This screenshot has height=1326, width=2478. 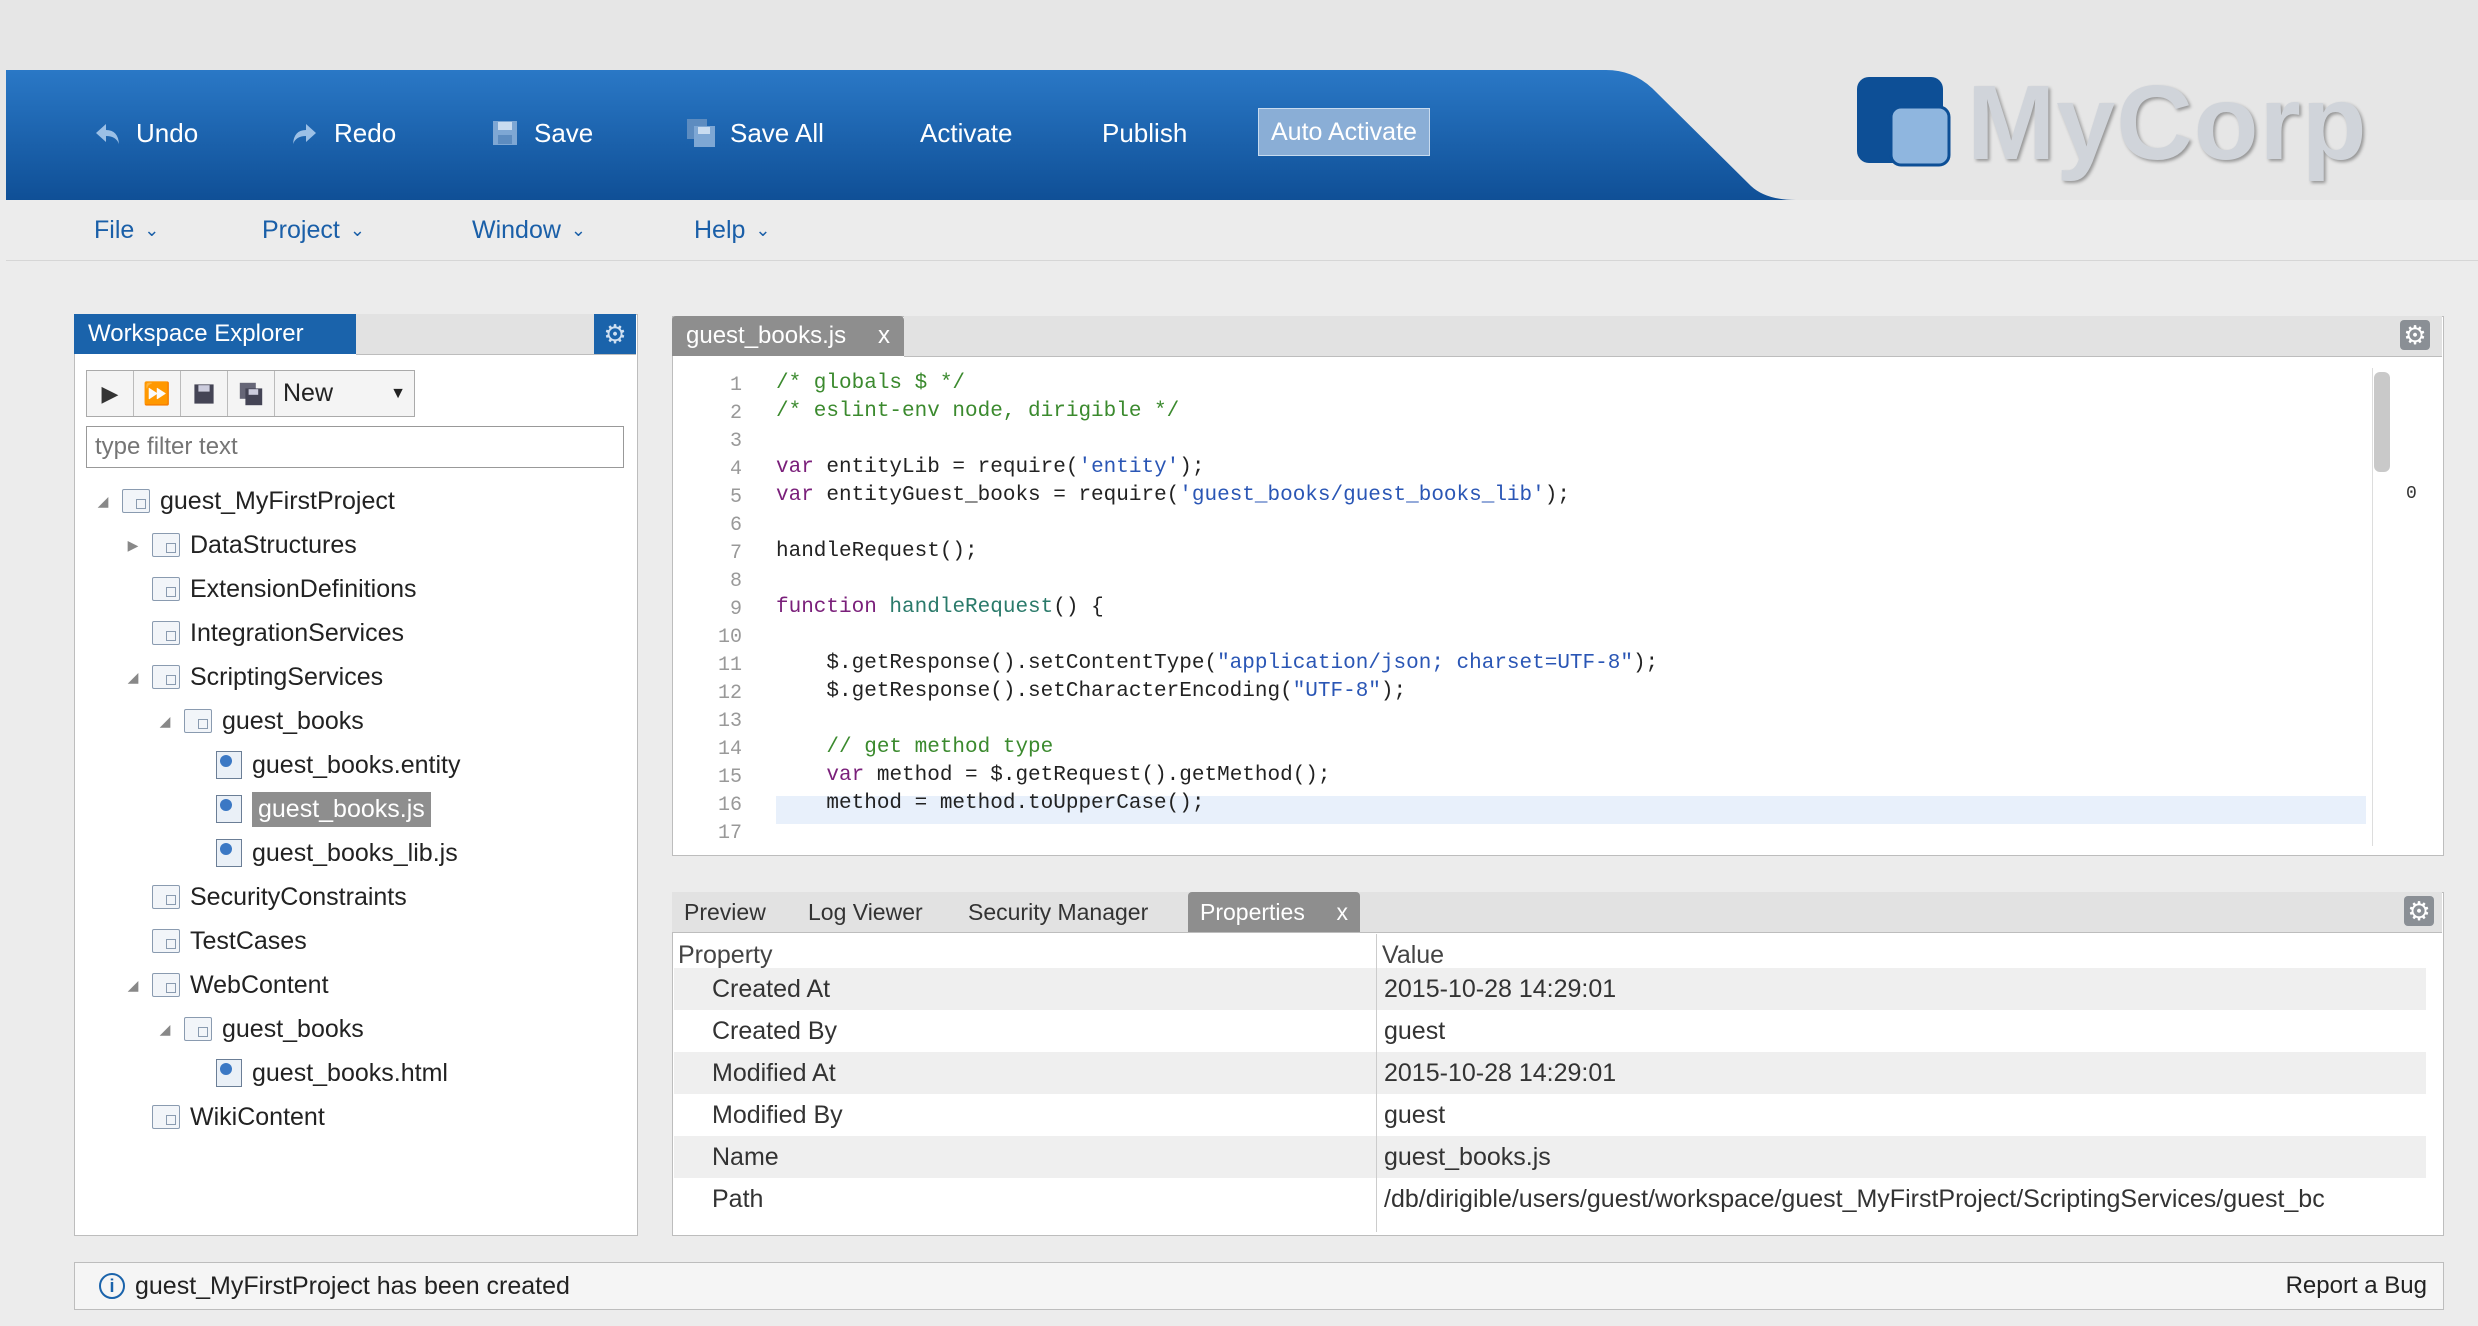 I want to click on tab-guest-books-js: guest_books.js x, so click(x=788, y=336).